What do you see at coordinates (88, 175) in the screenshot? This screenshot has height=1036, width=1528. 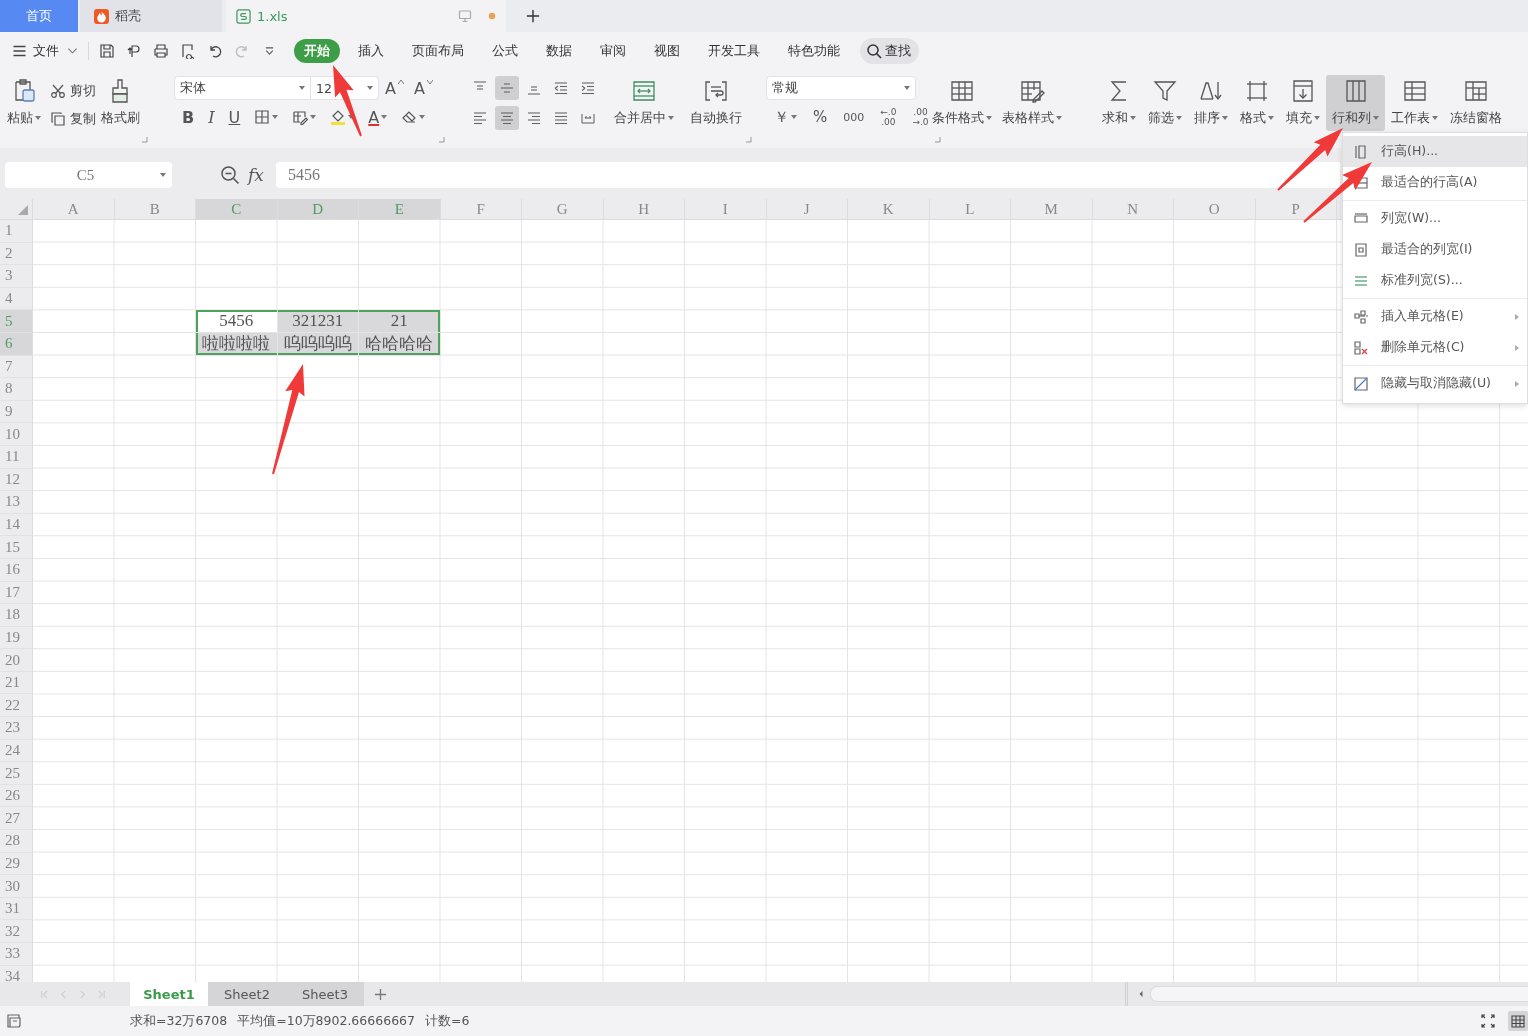 I see `name-box: C5` at bounding box center [88, 175].